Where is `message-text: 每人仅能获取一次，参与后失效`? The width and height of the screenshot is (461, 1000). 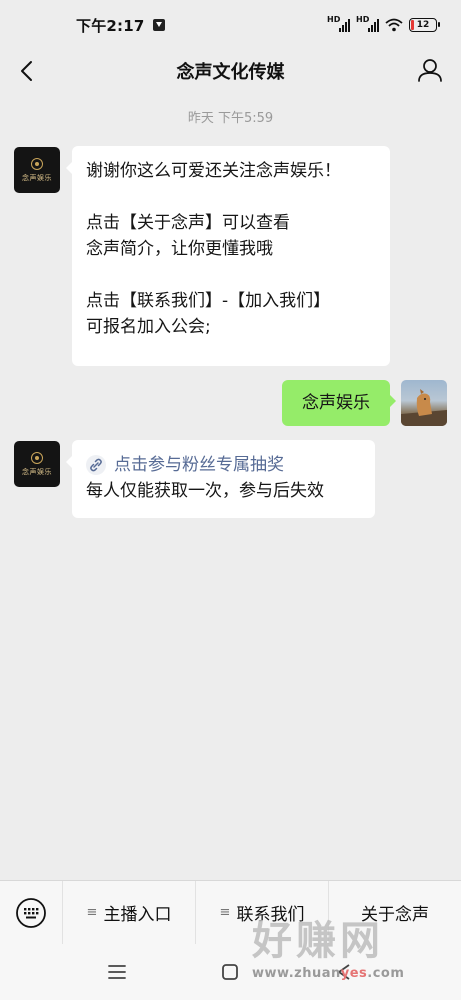
message-text: 每人仅能获取一次，参与后失效 is located at coordinates (205, 491).